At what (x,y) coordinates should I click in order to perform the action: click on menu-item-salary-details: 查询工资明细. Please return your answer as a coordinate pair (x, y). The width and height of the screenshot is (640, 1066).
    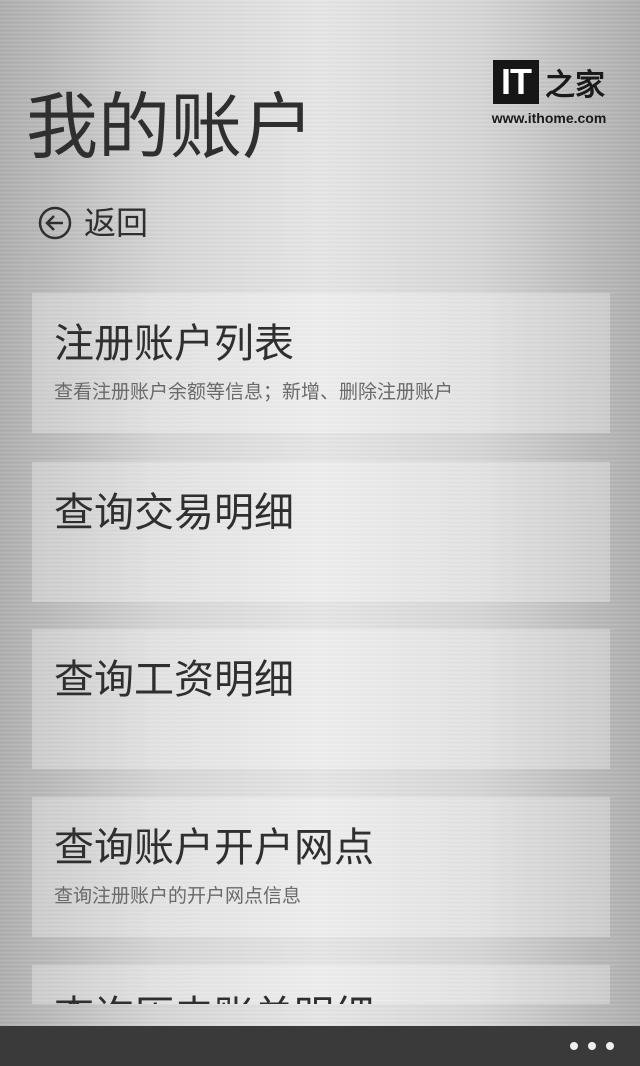
    Looking at the image, I should click on (321, 699).